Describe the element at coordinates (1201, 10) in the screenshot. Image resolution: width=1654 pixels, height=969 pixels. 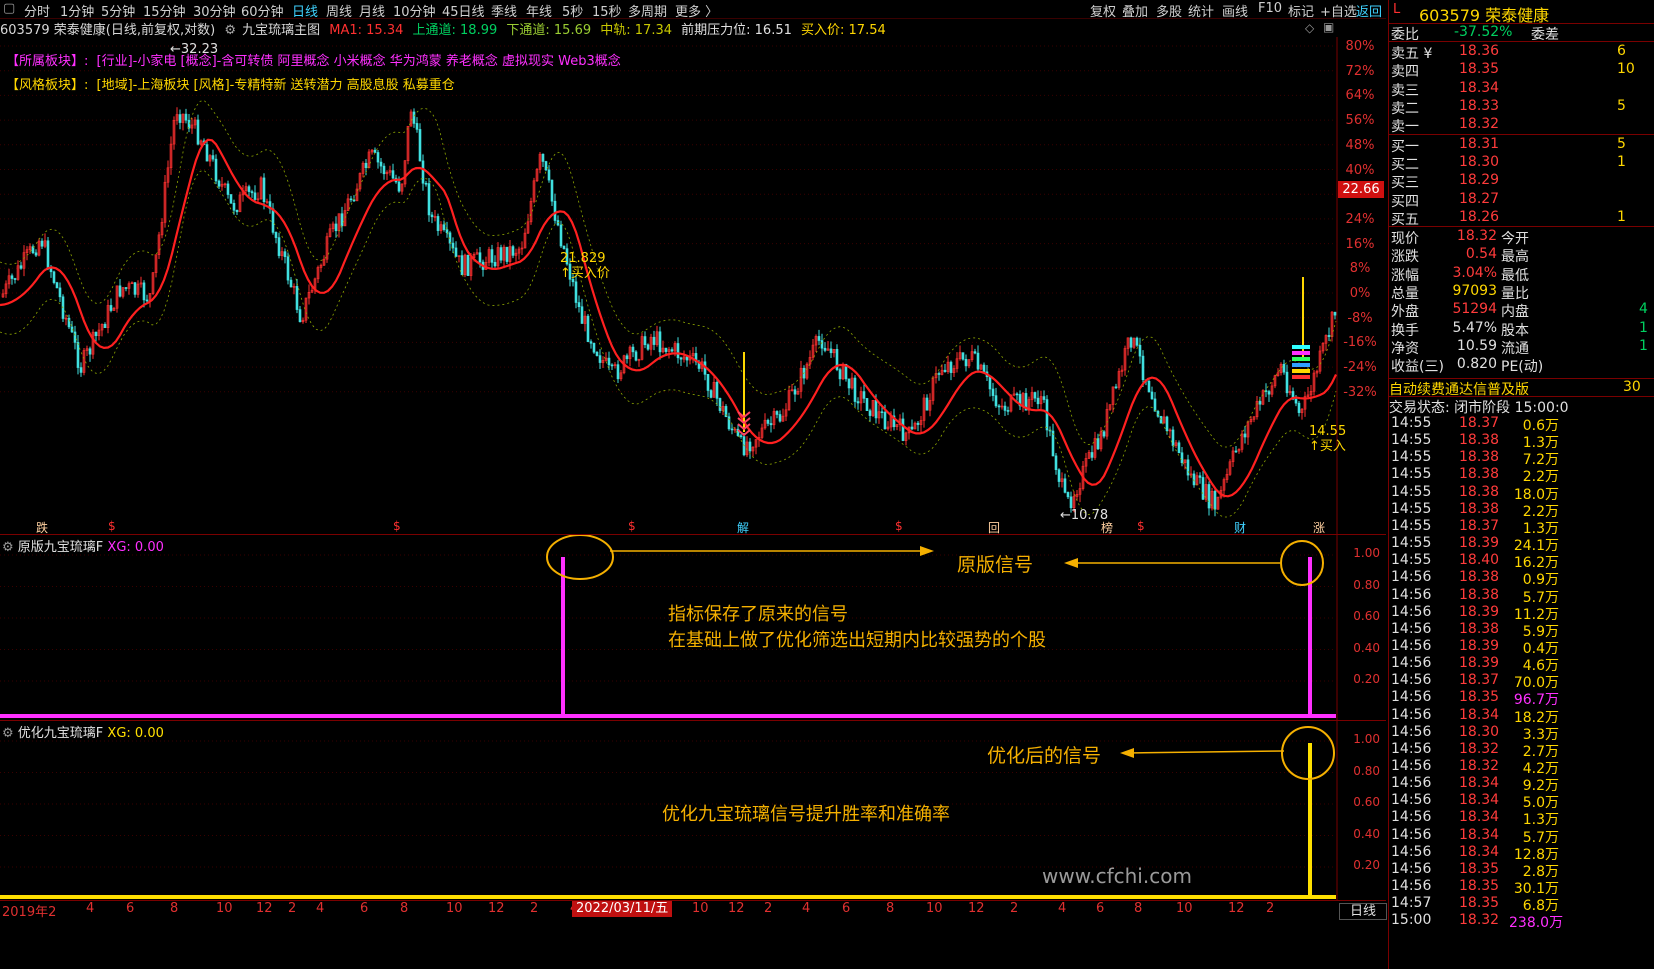
I see `toolbar-button-3: 统计` at that location.